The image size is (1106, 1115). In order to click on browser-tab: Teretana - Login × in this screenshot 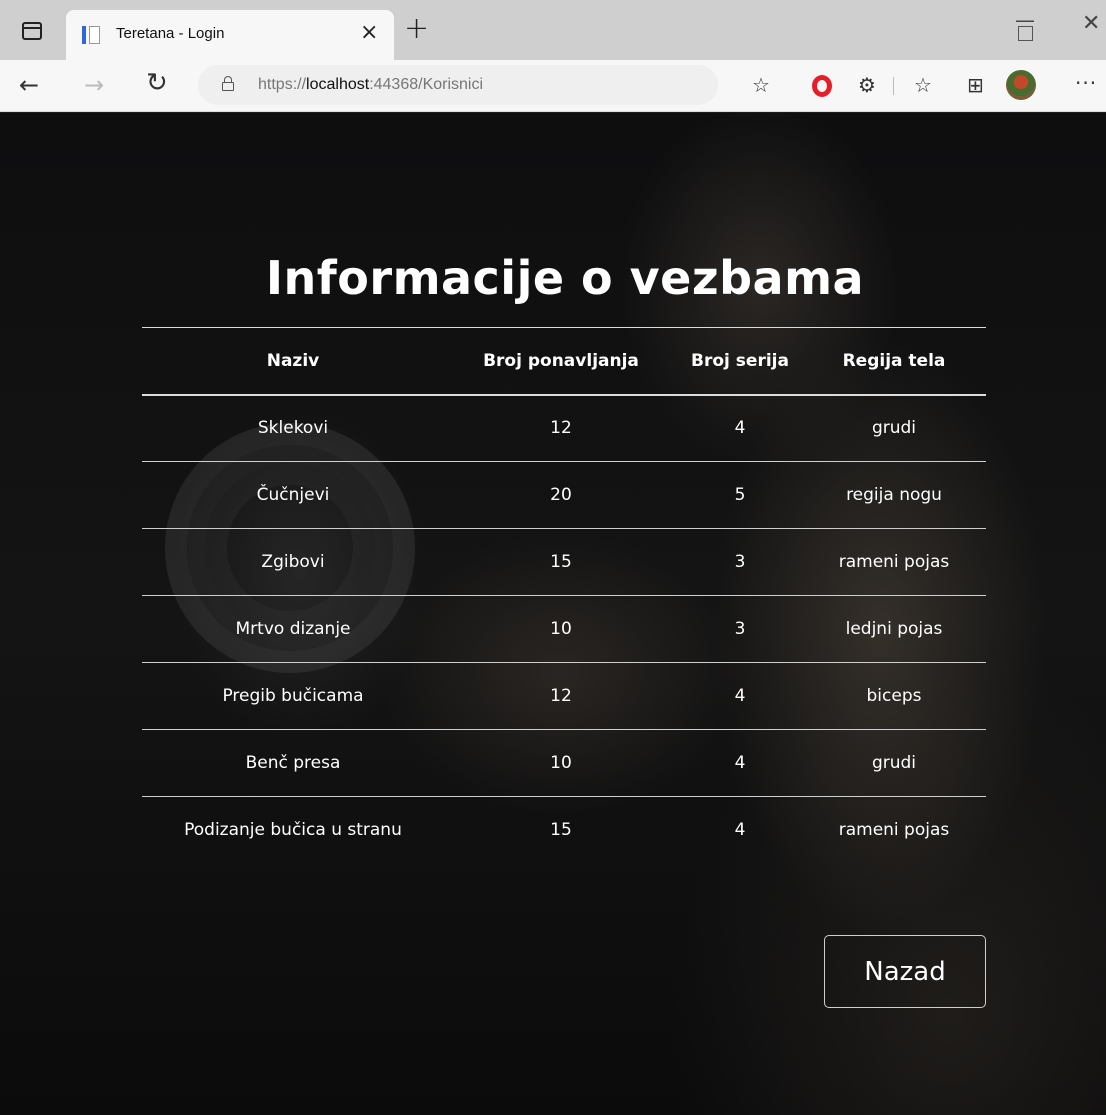, I will do `click(230, 35)`.